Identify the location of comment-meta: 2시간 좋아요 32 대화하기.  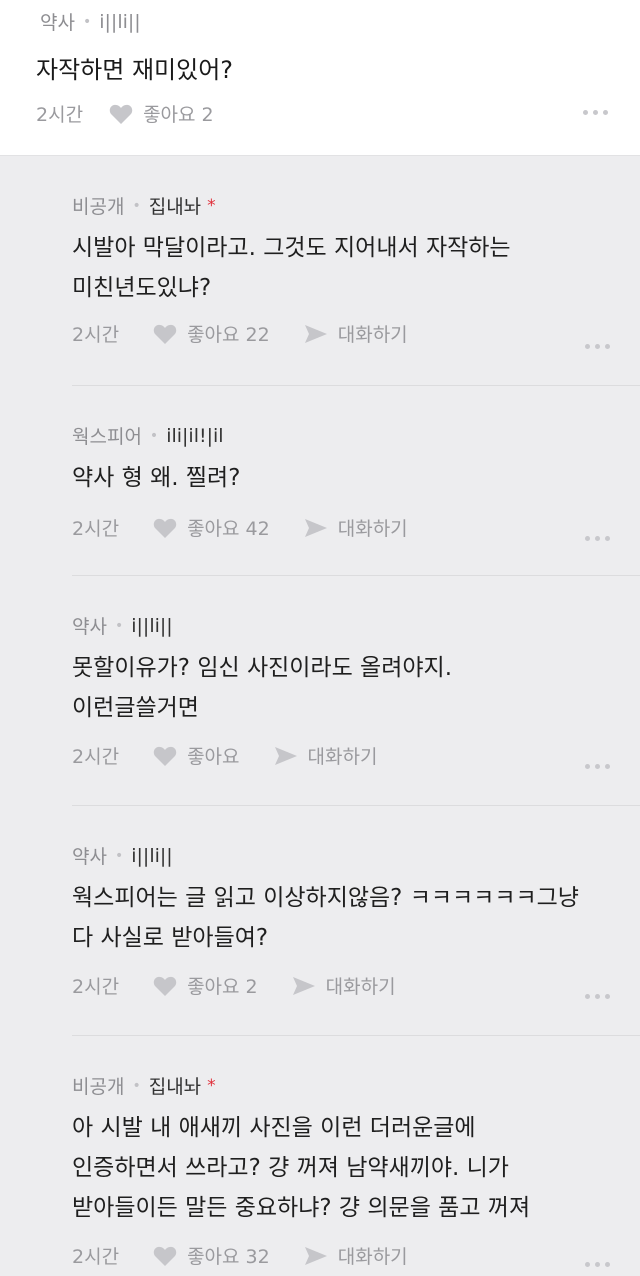
(257, 1255).